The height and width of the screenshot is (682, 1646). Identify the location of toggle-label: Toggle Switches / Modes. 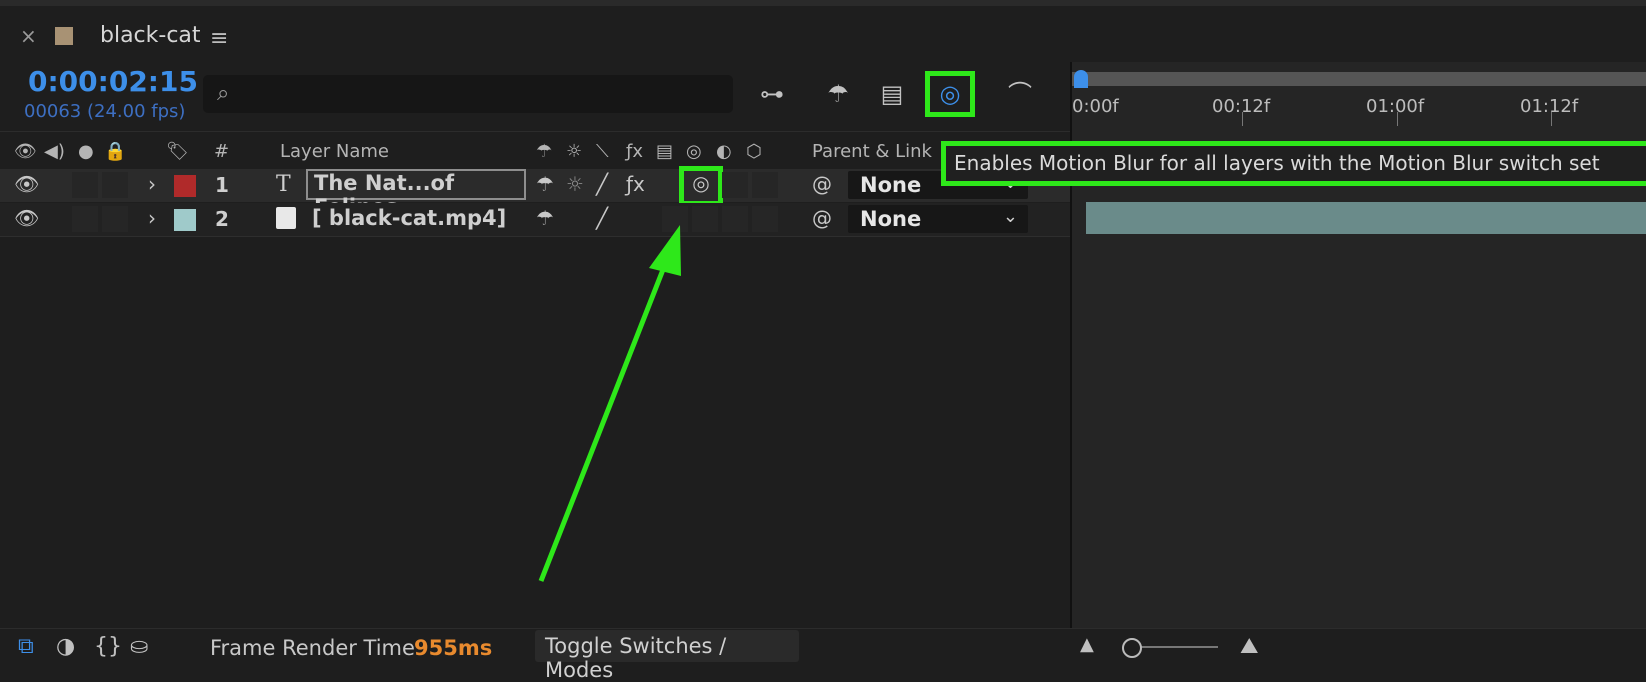
(636, 658).